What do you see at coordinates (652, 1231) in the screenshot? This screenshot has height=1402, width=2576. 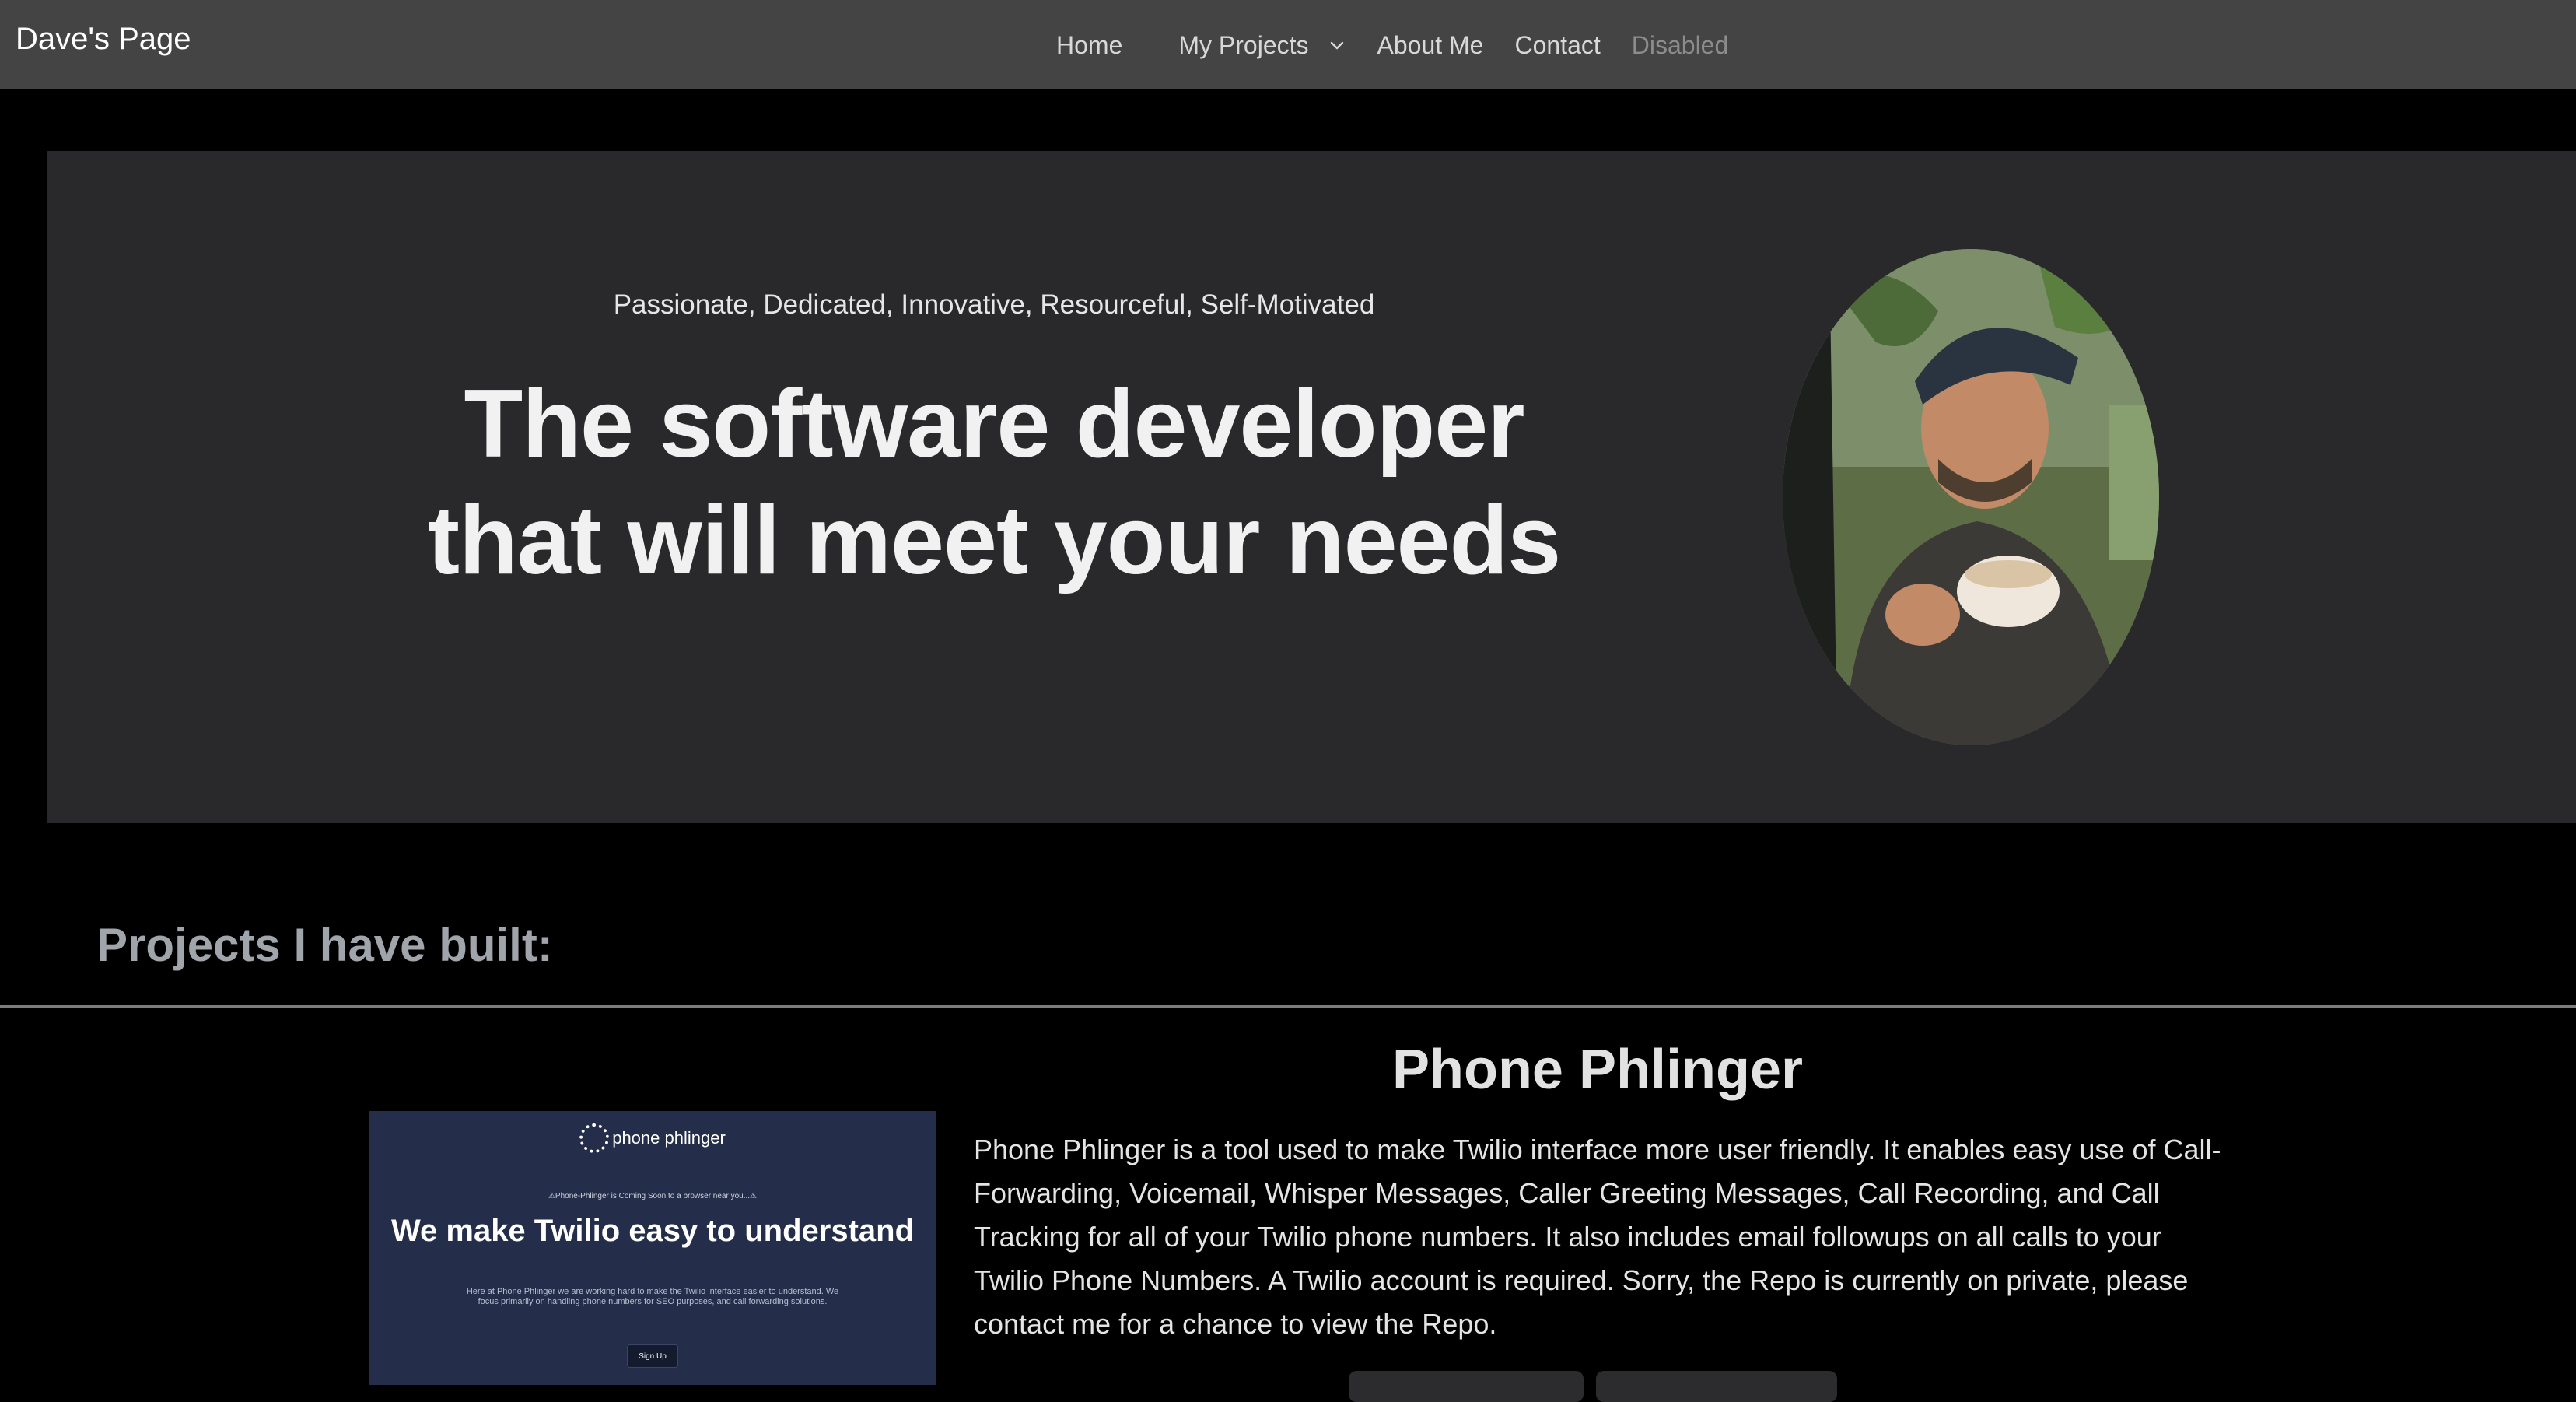 I see `thumb-heading: We make Twilio easy to understand` at bounding box center [652, 1231].